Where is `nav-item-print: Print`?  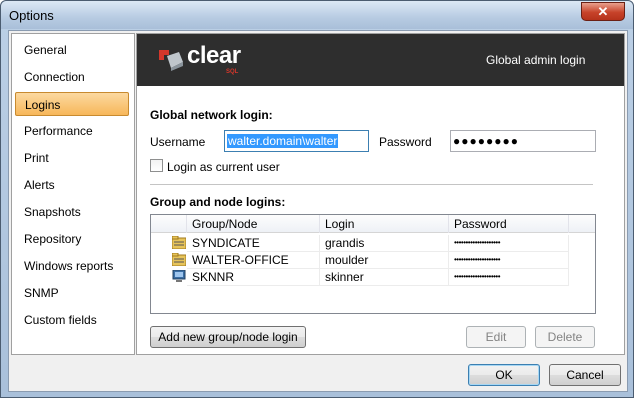
nav-item-print: Print is located at coordinates (72, 158).